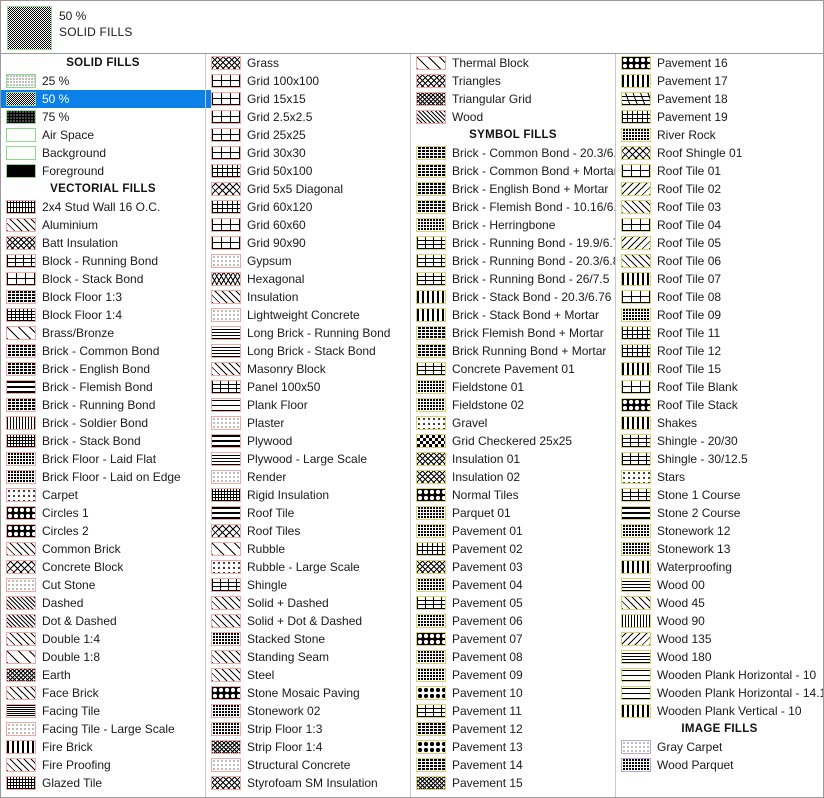  Describe the element at coordinates (513, 693) in the screenshot. I see `fill-list-item: Pavement 10` at that location.